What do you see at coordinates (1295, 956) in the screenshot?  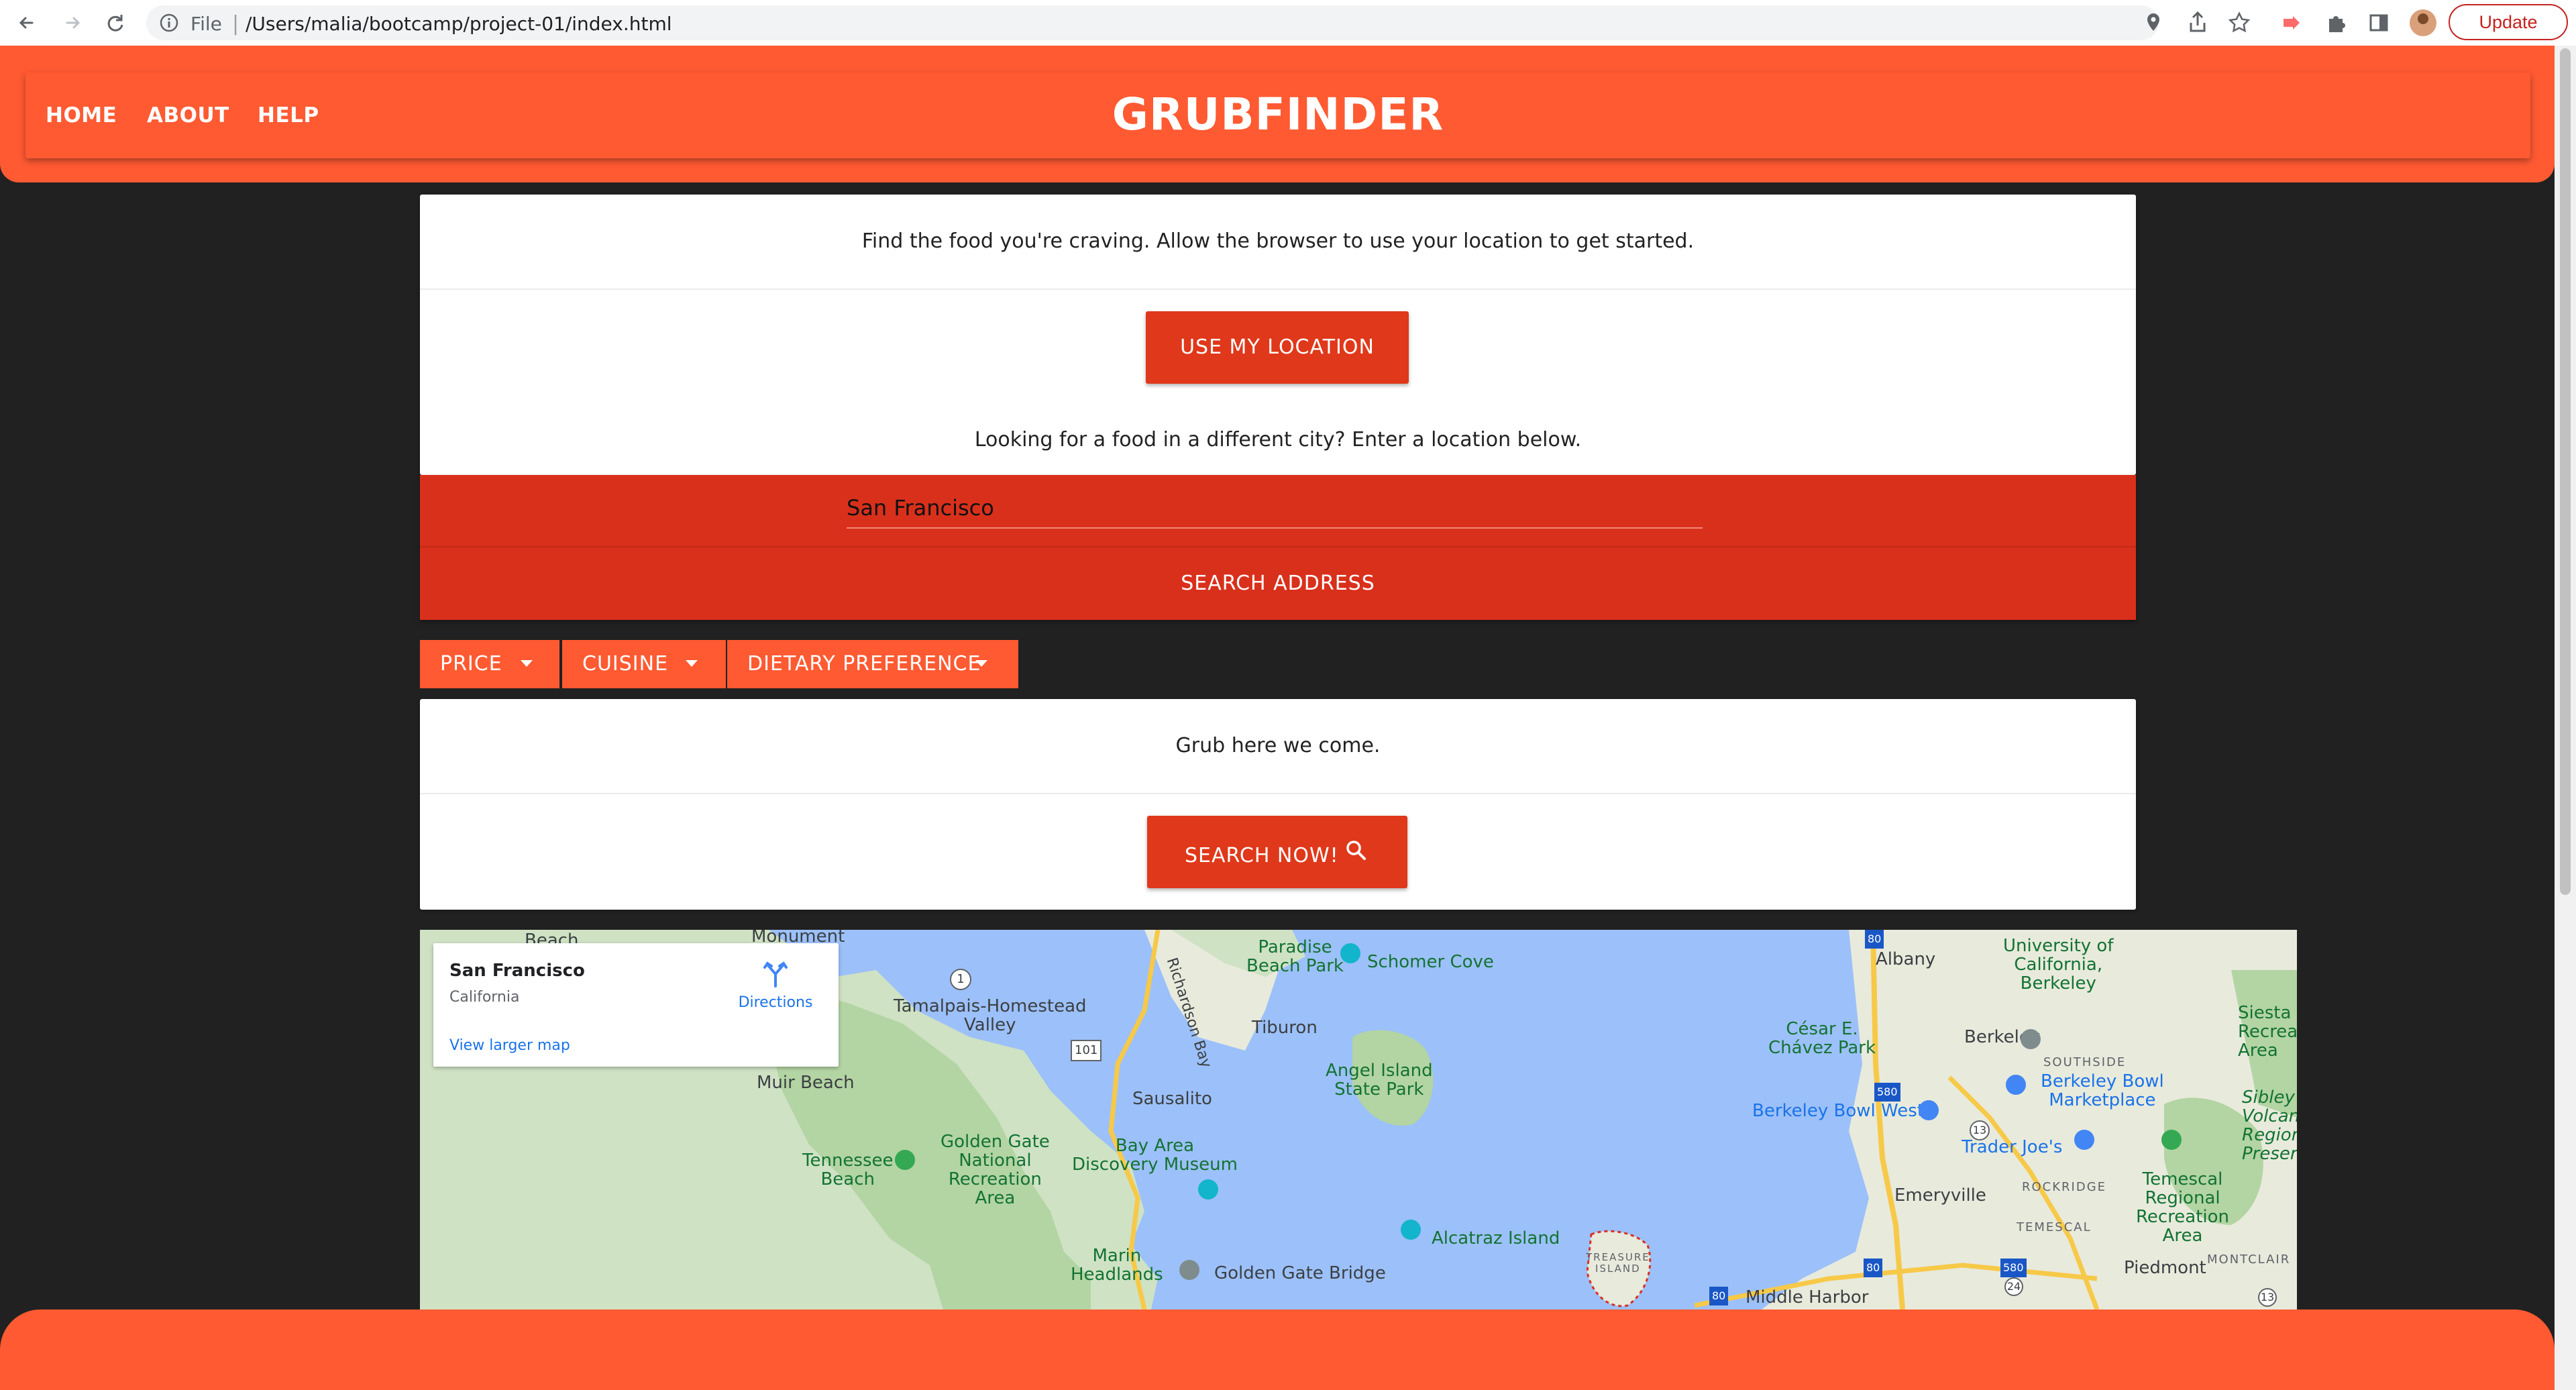 I see `map-label-paradise: Paradise Beach Park` at bounding box center [1295, 956].